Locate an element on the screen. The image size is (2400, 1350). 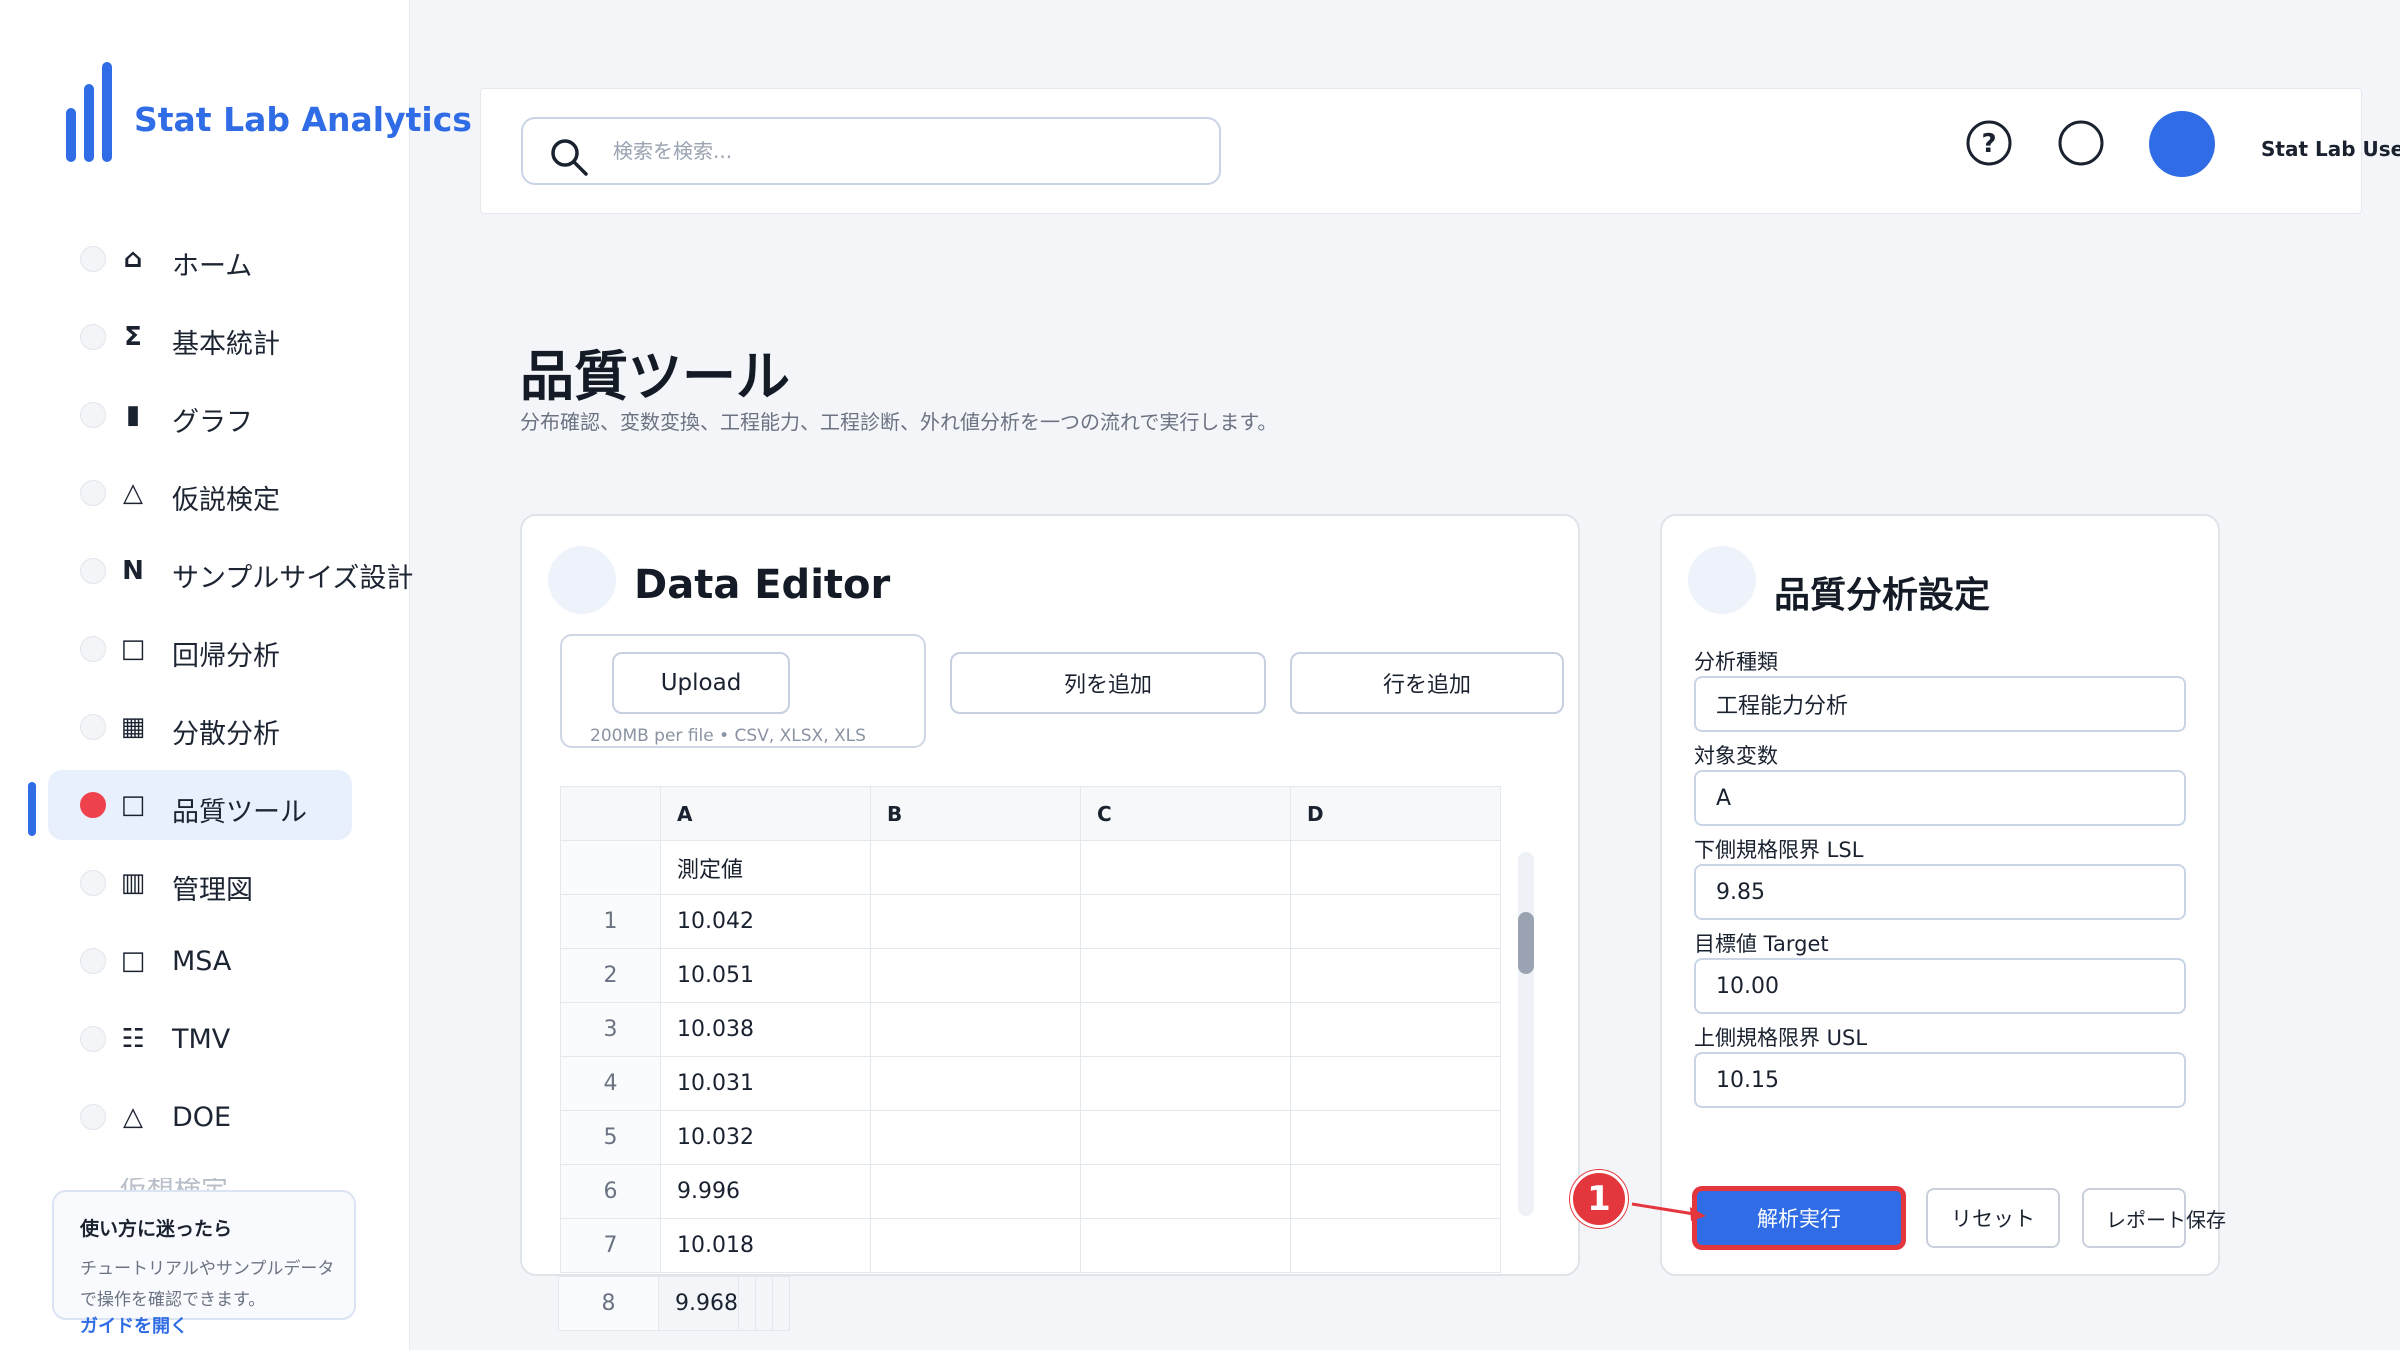
data-cell: 10.018 is located at coordinates (765, 1245).